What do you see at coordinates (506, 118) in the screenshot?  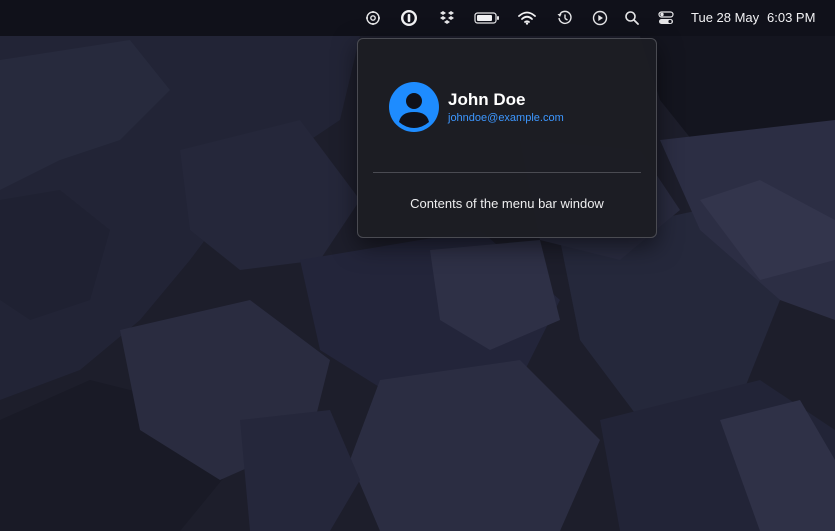 I see `user-email-link: johndoe@example.com` at bounding box center [506, 118].